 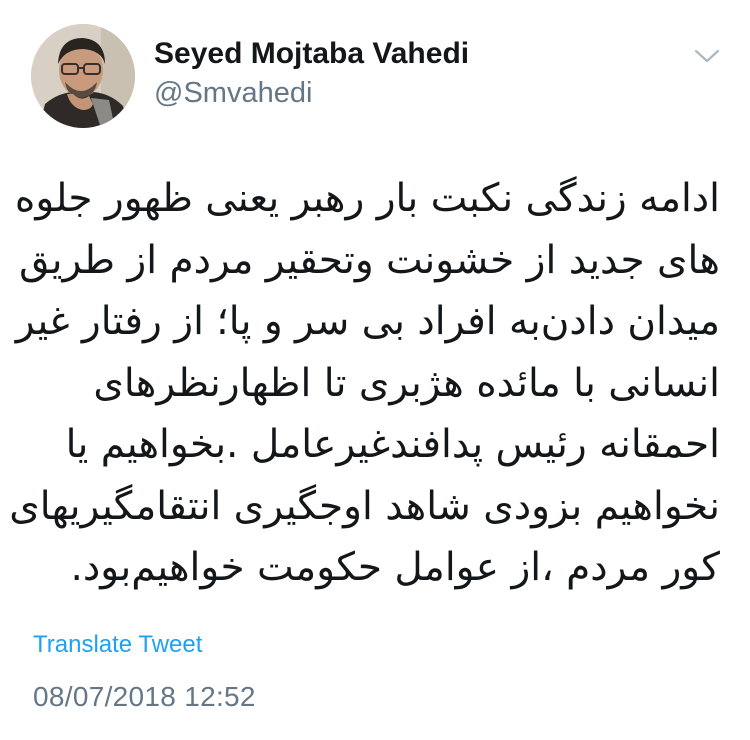 I want to click on tweet-line: احمقانه رئیس پدافندغیرعامل .بخواهیم یا, so click(x=392, y=444).